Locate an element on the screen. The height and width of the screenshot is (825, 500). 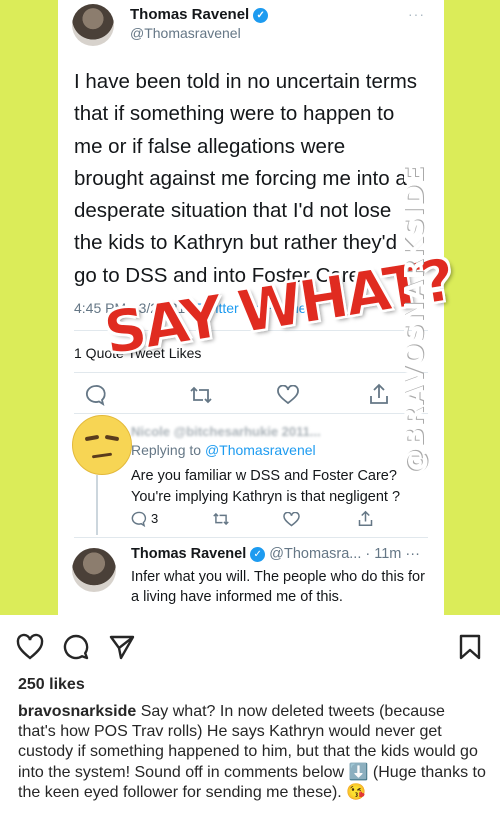
caption-username: bravosnarkside is located at coordinates (77, 711).